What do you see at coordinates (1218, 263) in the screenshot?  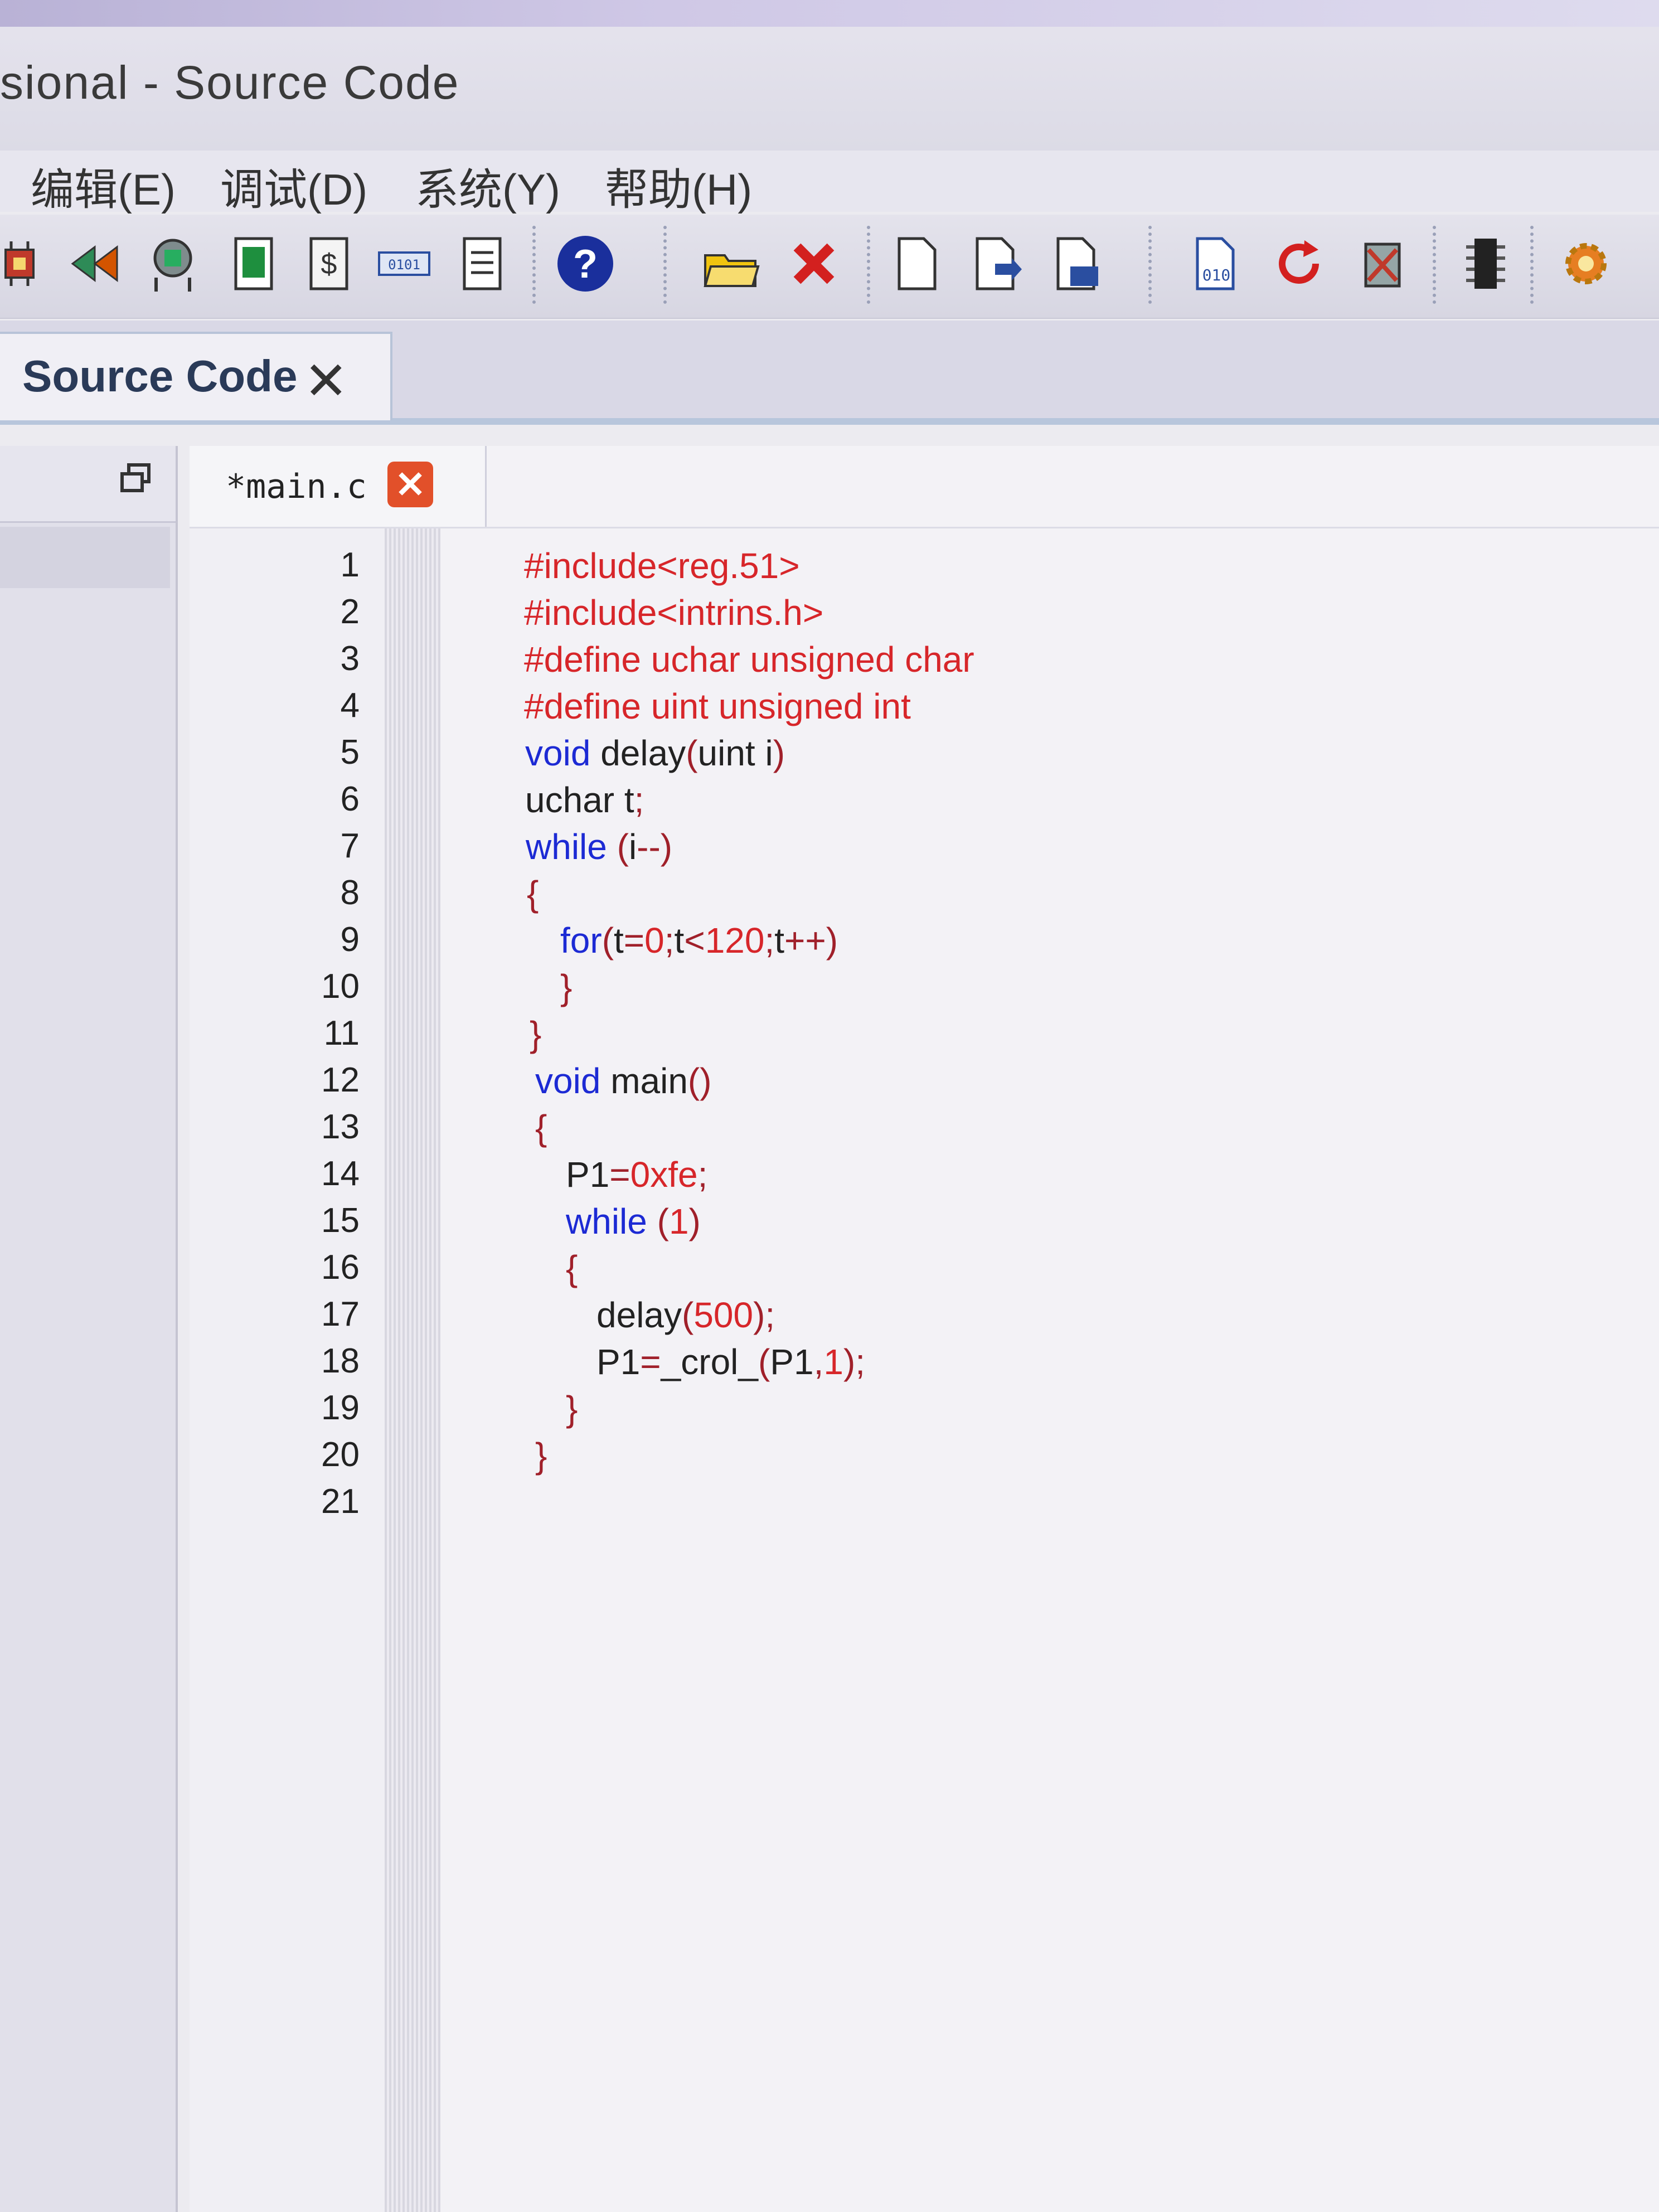 I see `binary-file-icon: 010` at bounding box center [1218, 263].